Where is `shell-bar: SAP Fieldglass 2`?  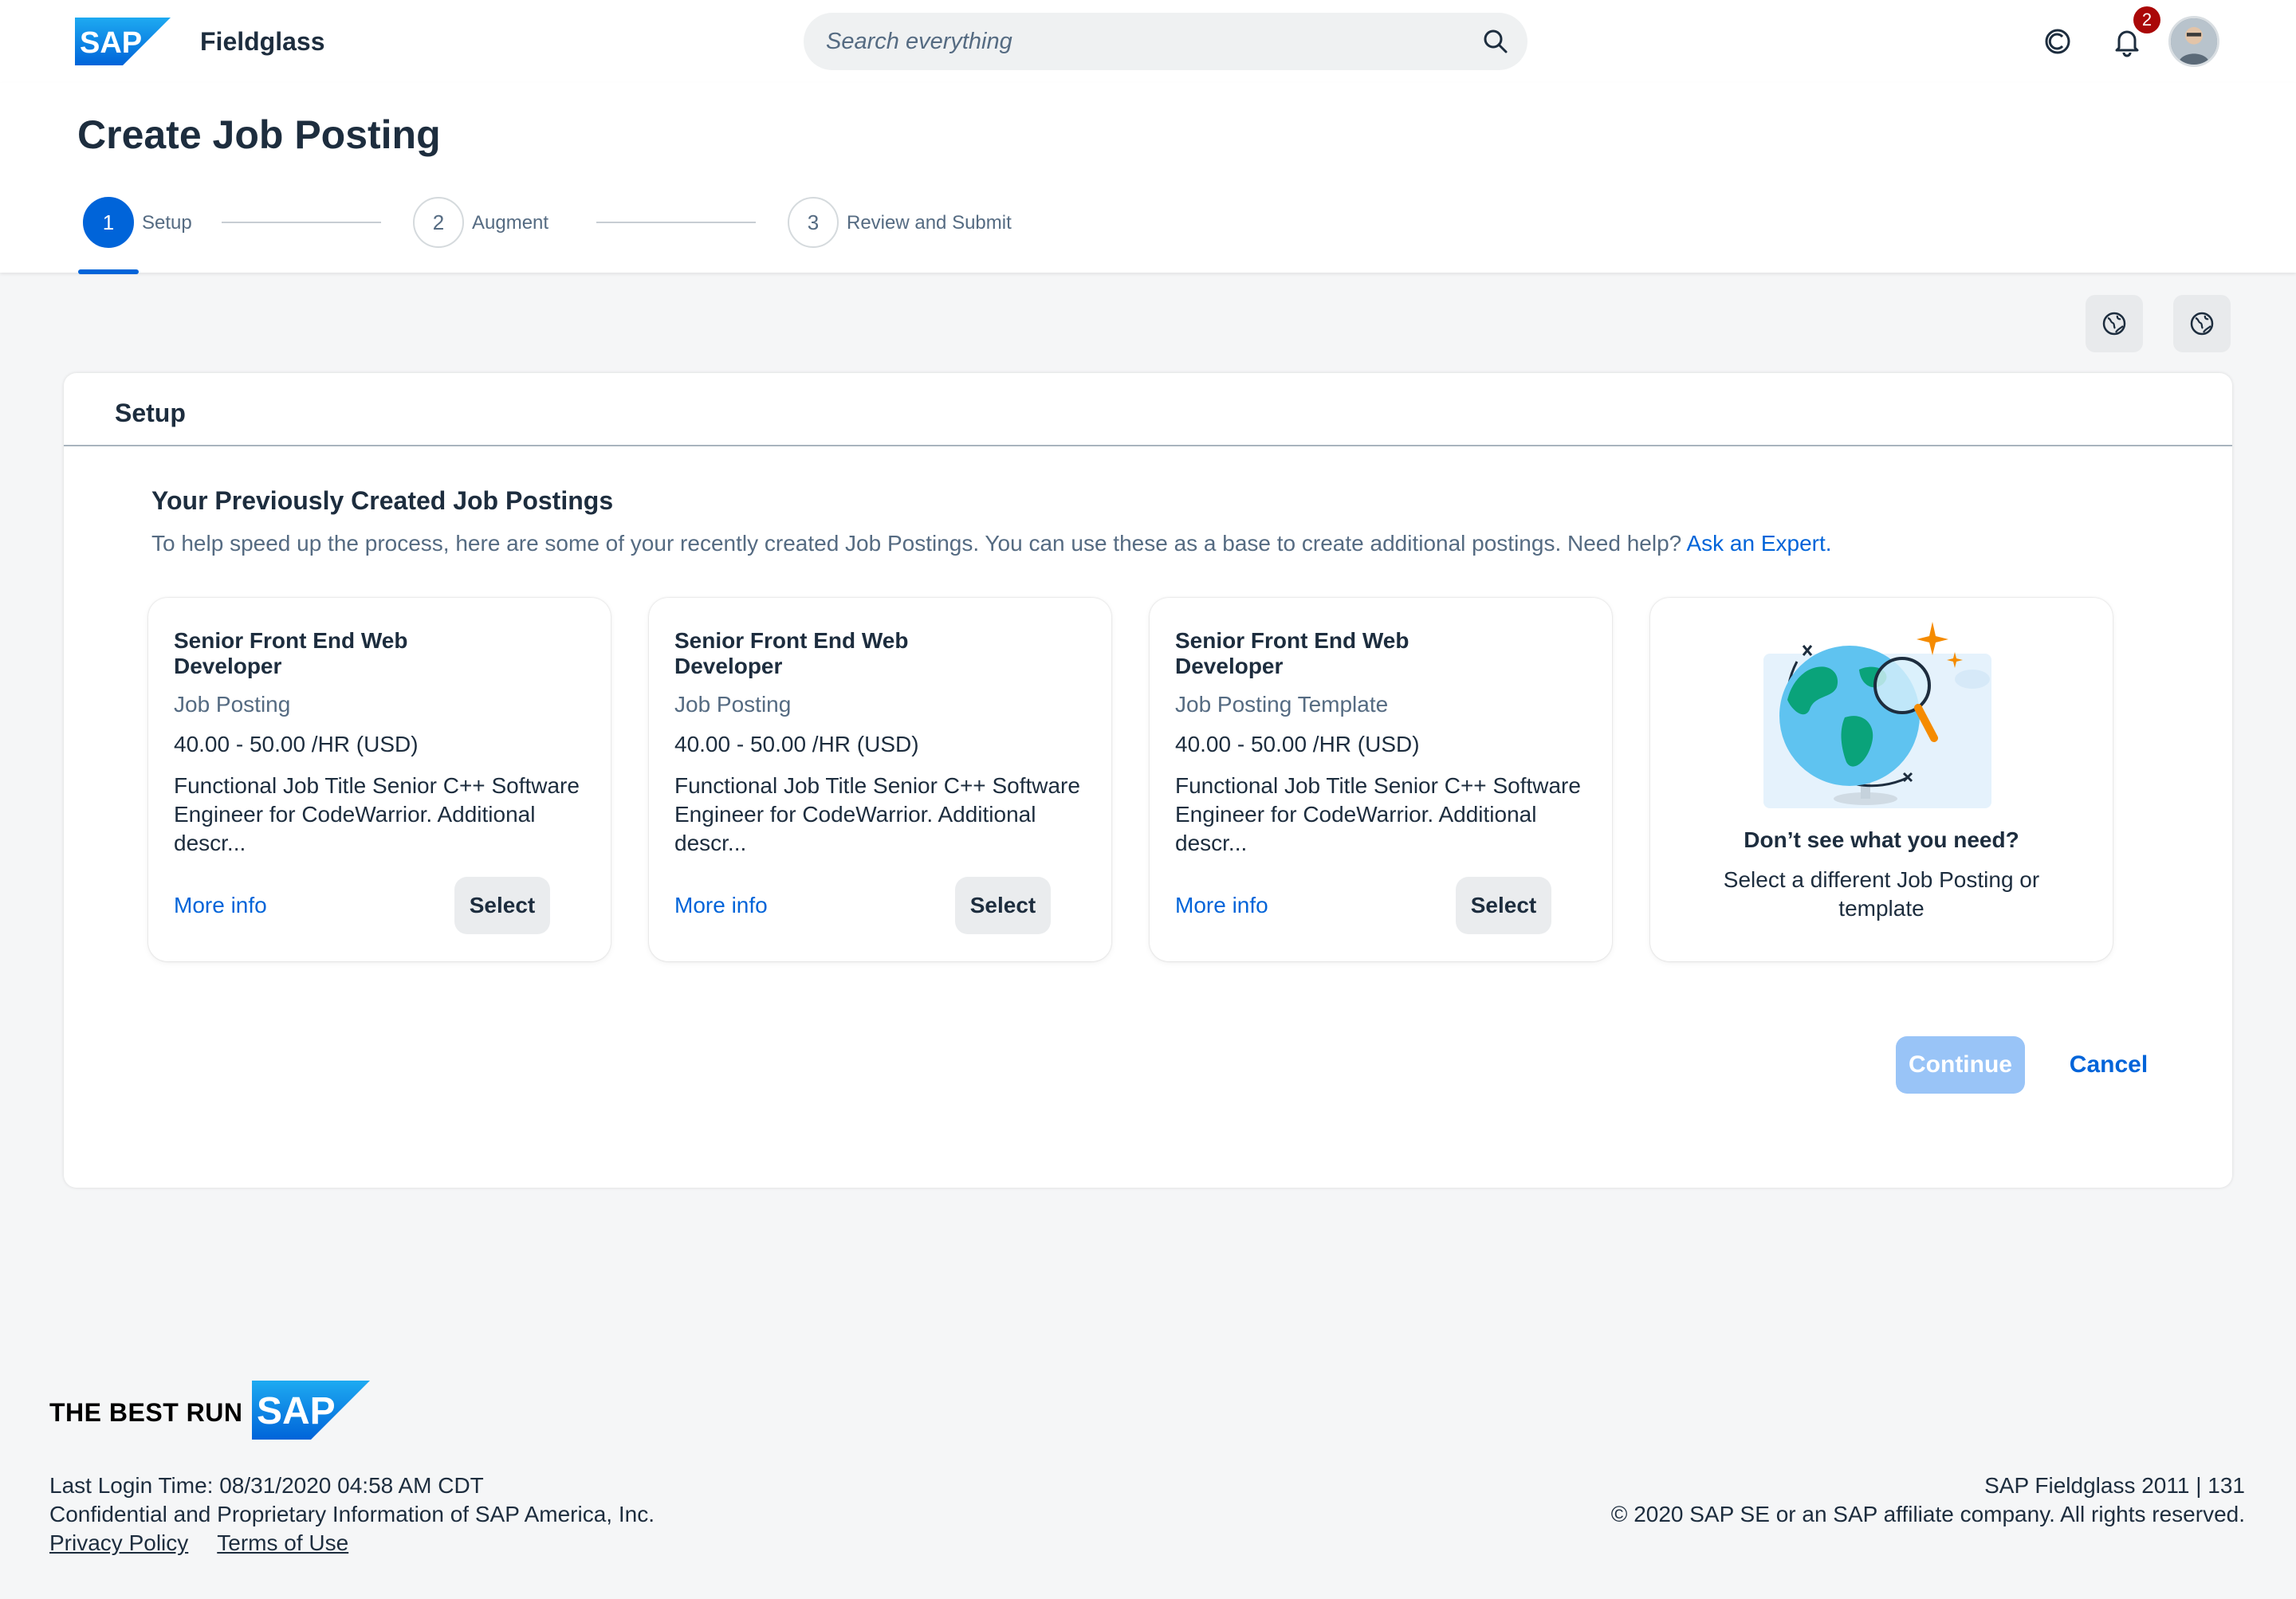
shell-bar: SAP Fieldglass 2 is located at coordinates (1148, 41).